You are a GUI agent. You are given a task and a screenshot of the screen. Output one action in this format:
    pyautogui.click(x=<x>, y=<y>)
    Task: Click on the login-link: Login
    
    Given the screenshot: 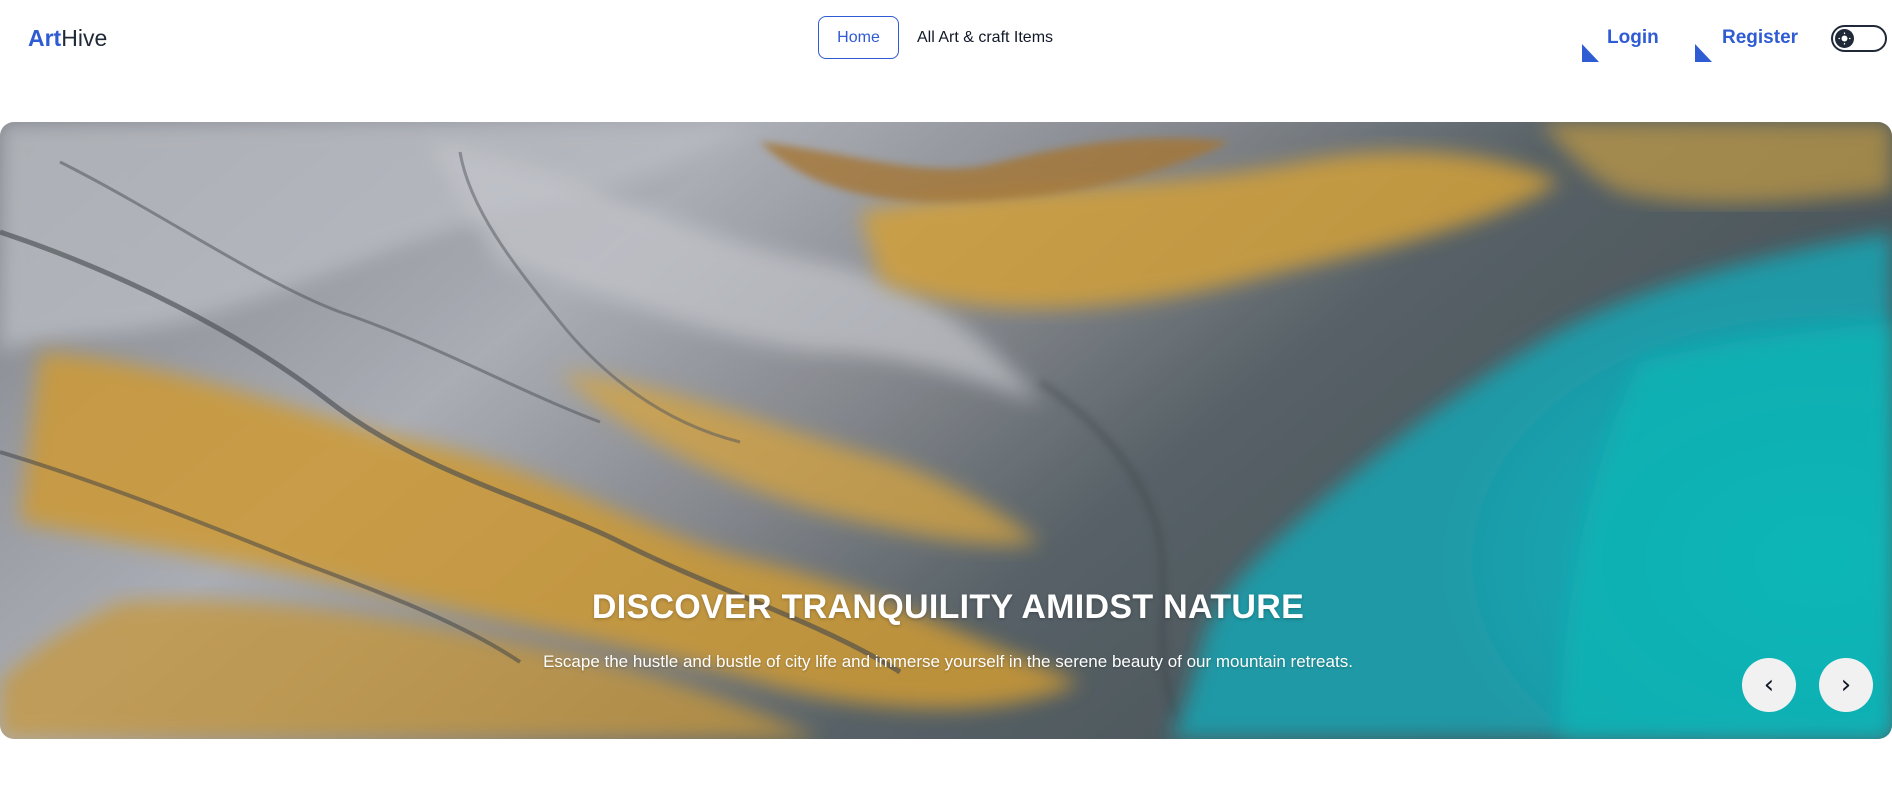 What is the action you would take?
    pyautogui.click(x=1620, y=42)
    